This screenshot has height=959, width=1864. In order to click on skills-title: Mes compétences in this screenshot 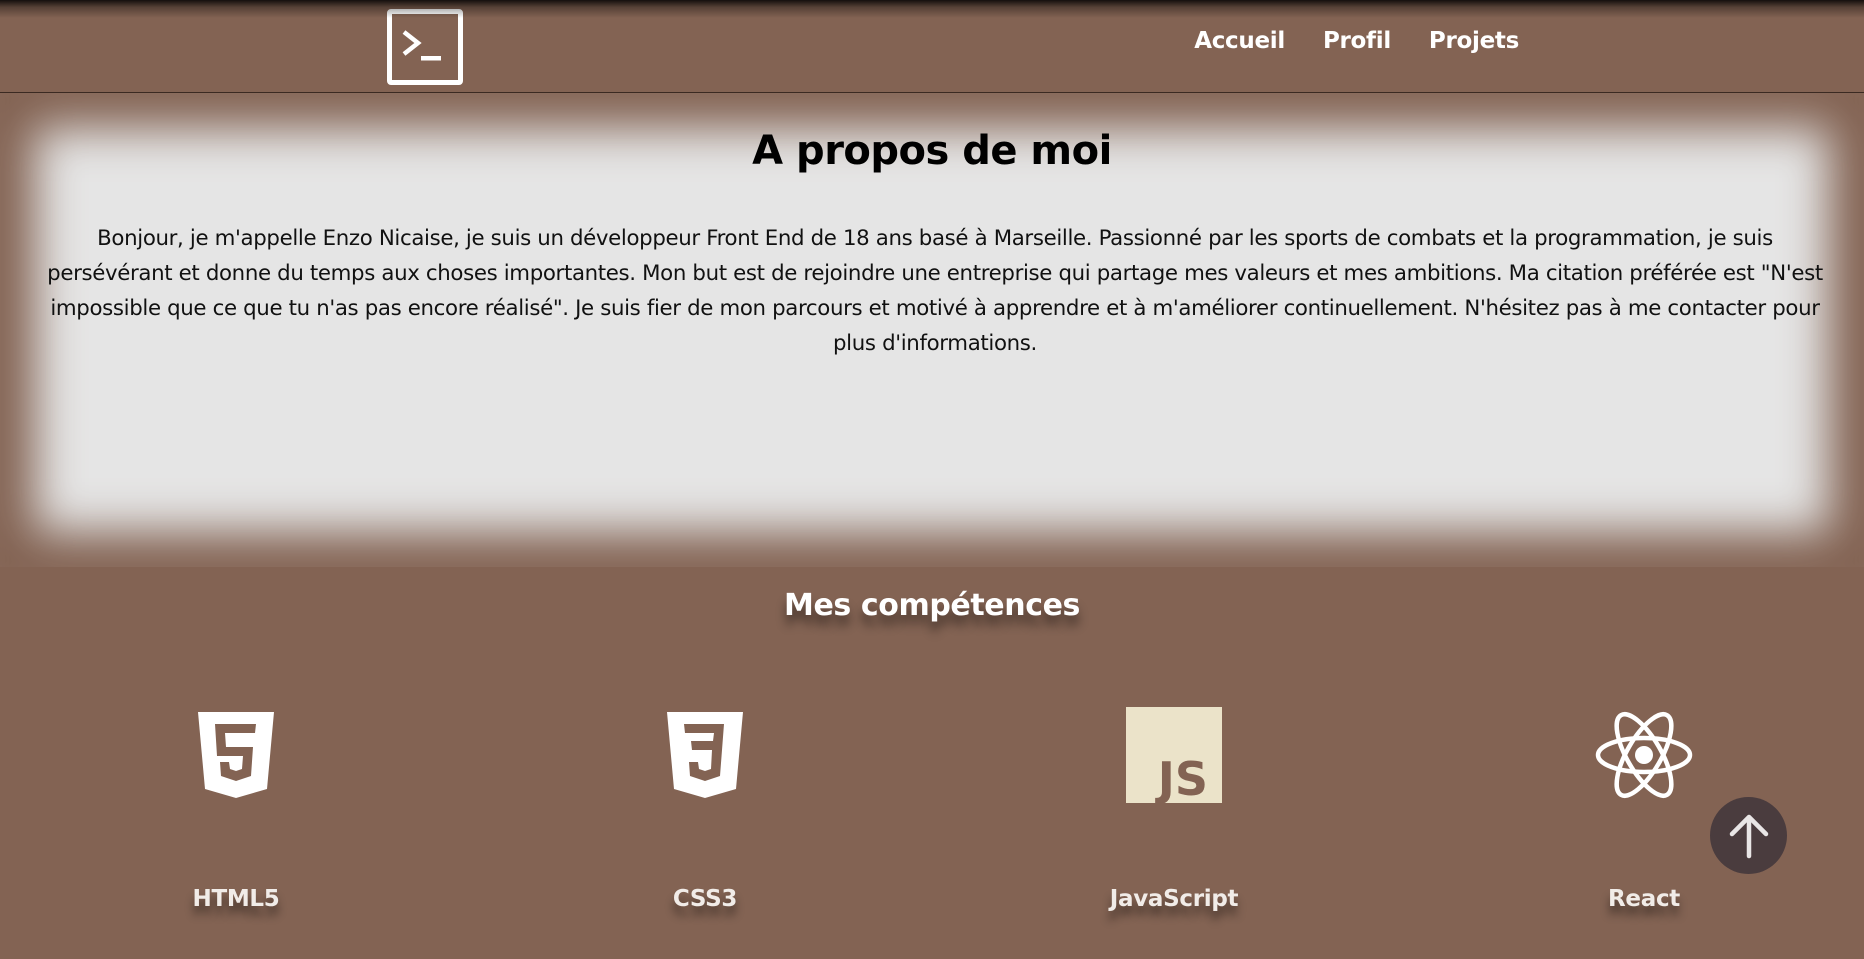, I will do `click(931, 605)`.